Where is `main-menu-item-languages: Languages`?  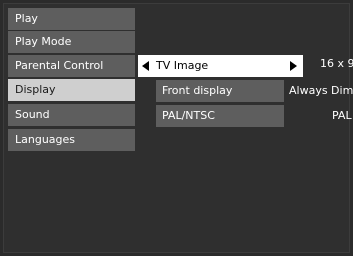 main-menu-item-languages: Languages is located at coordinates (71, 140).